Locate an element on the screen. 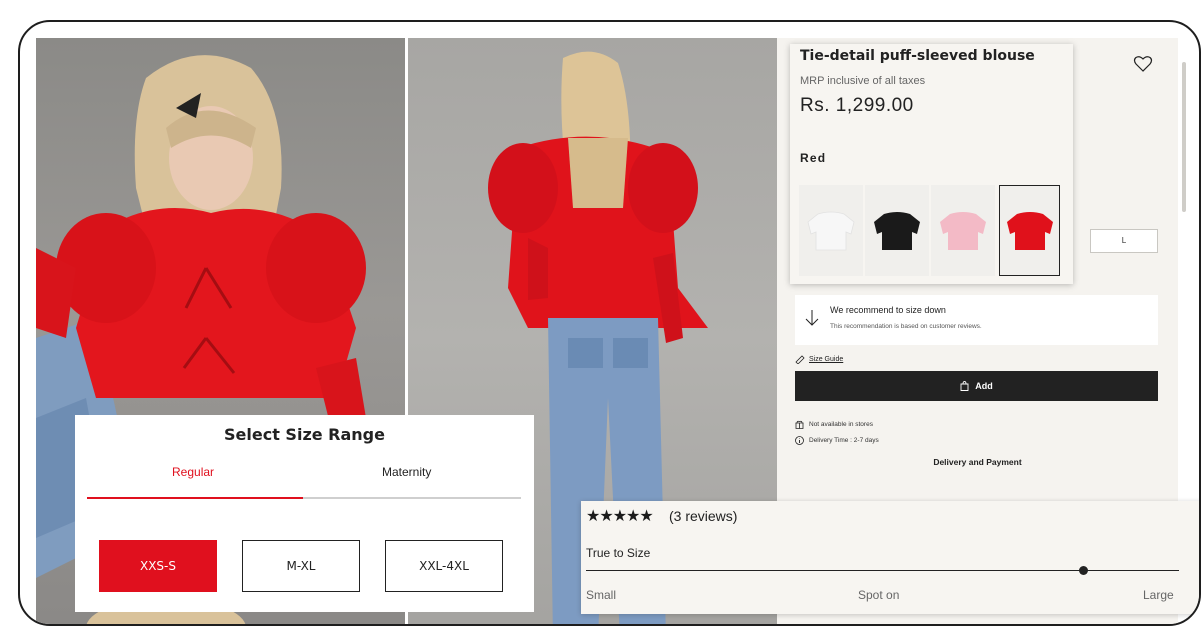 The width and height of the screenshot is (1203, 637). size-range-heading: Select Size Range is located at coordinates (304, 434).